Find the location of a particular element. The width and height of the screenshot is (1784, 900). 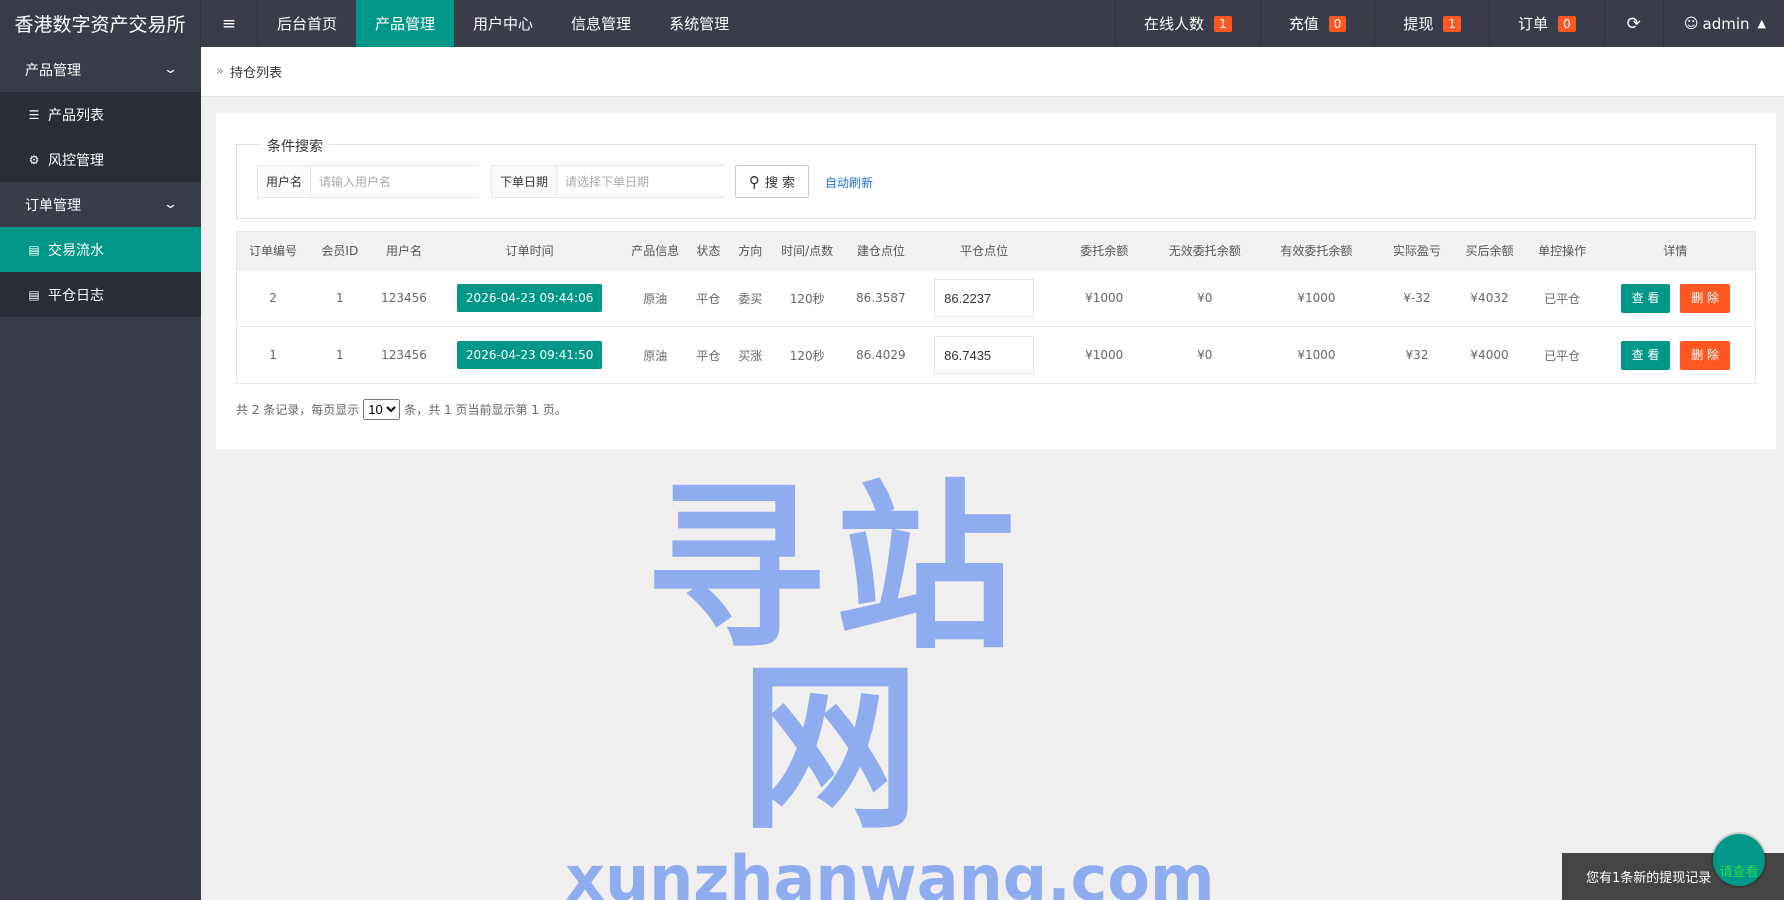

username-field: 用户名 is located at coordinates (369, 181).